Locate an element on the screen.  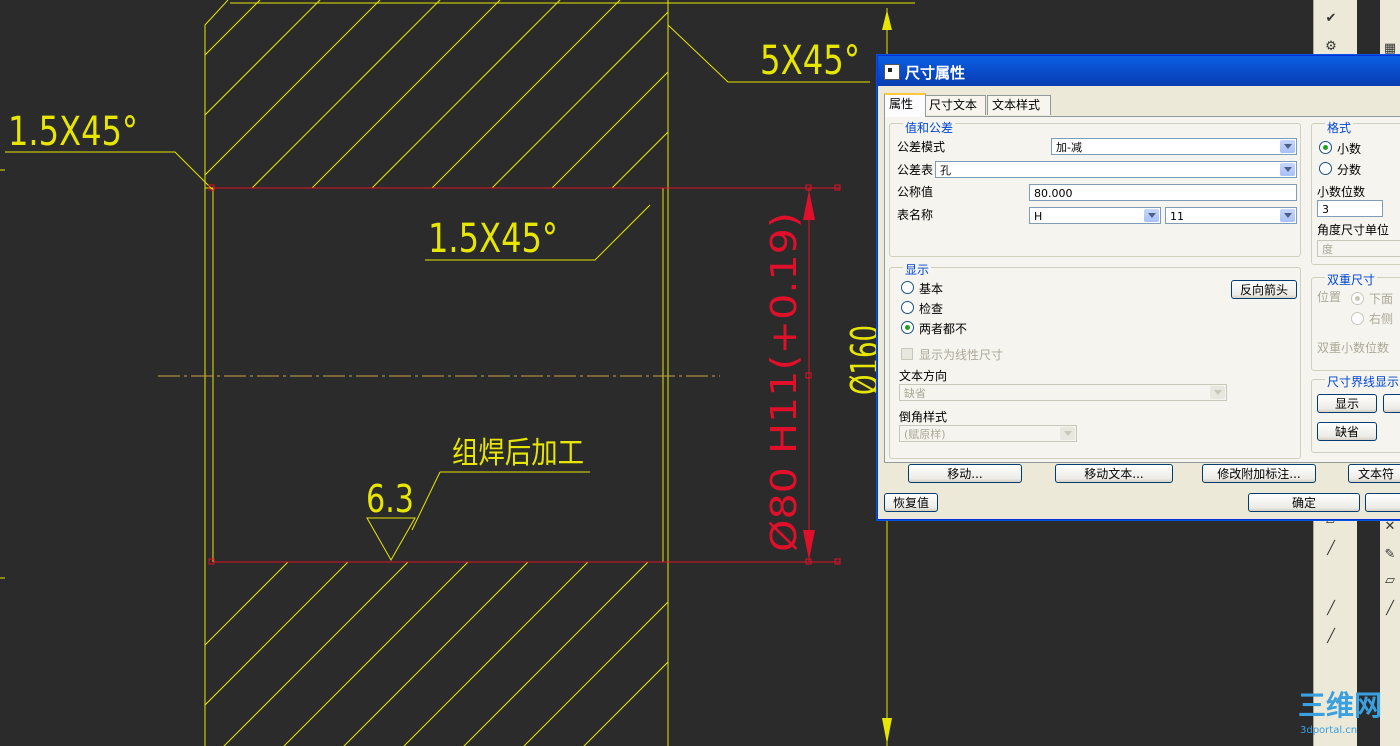
chamfer-style-value: (赋原样) is located at coordinates (925, 434).